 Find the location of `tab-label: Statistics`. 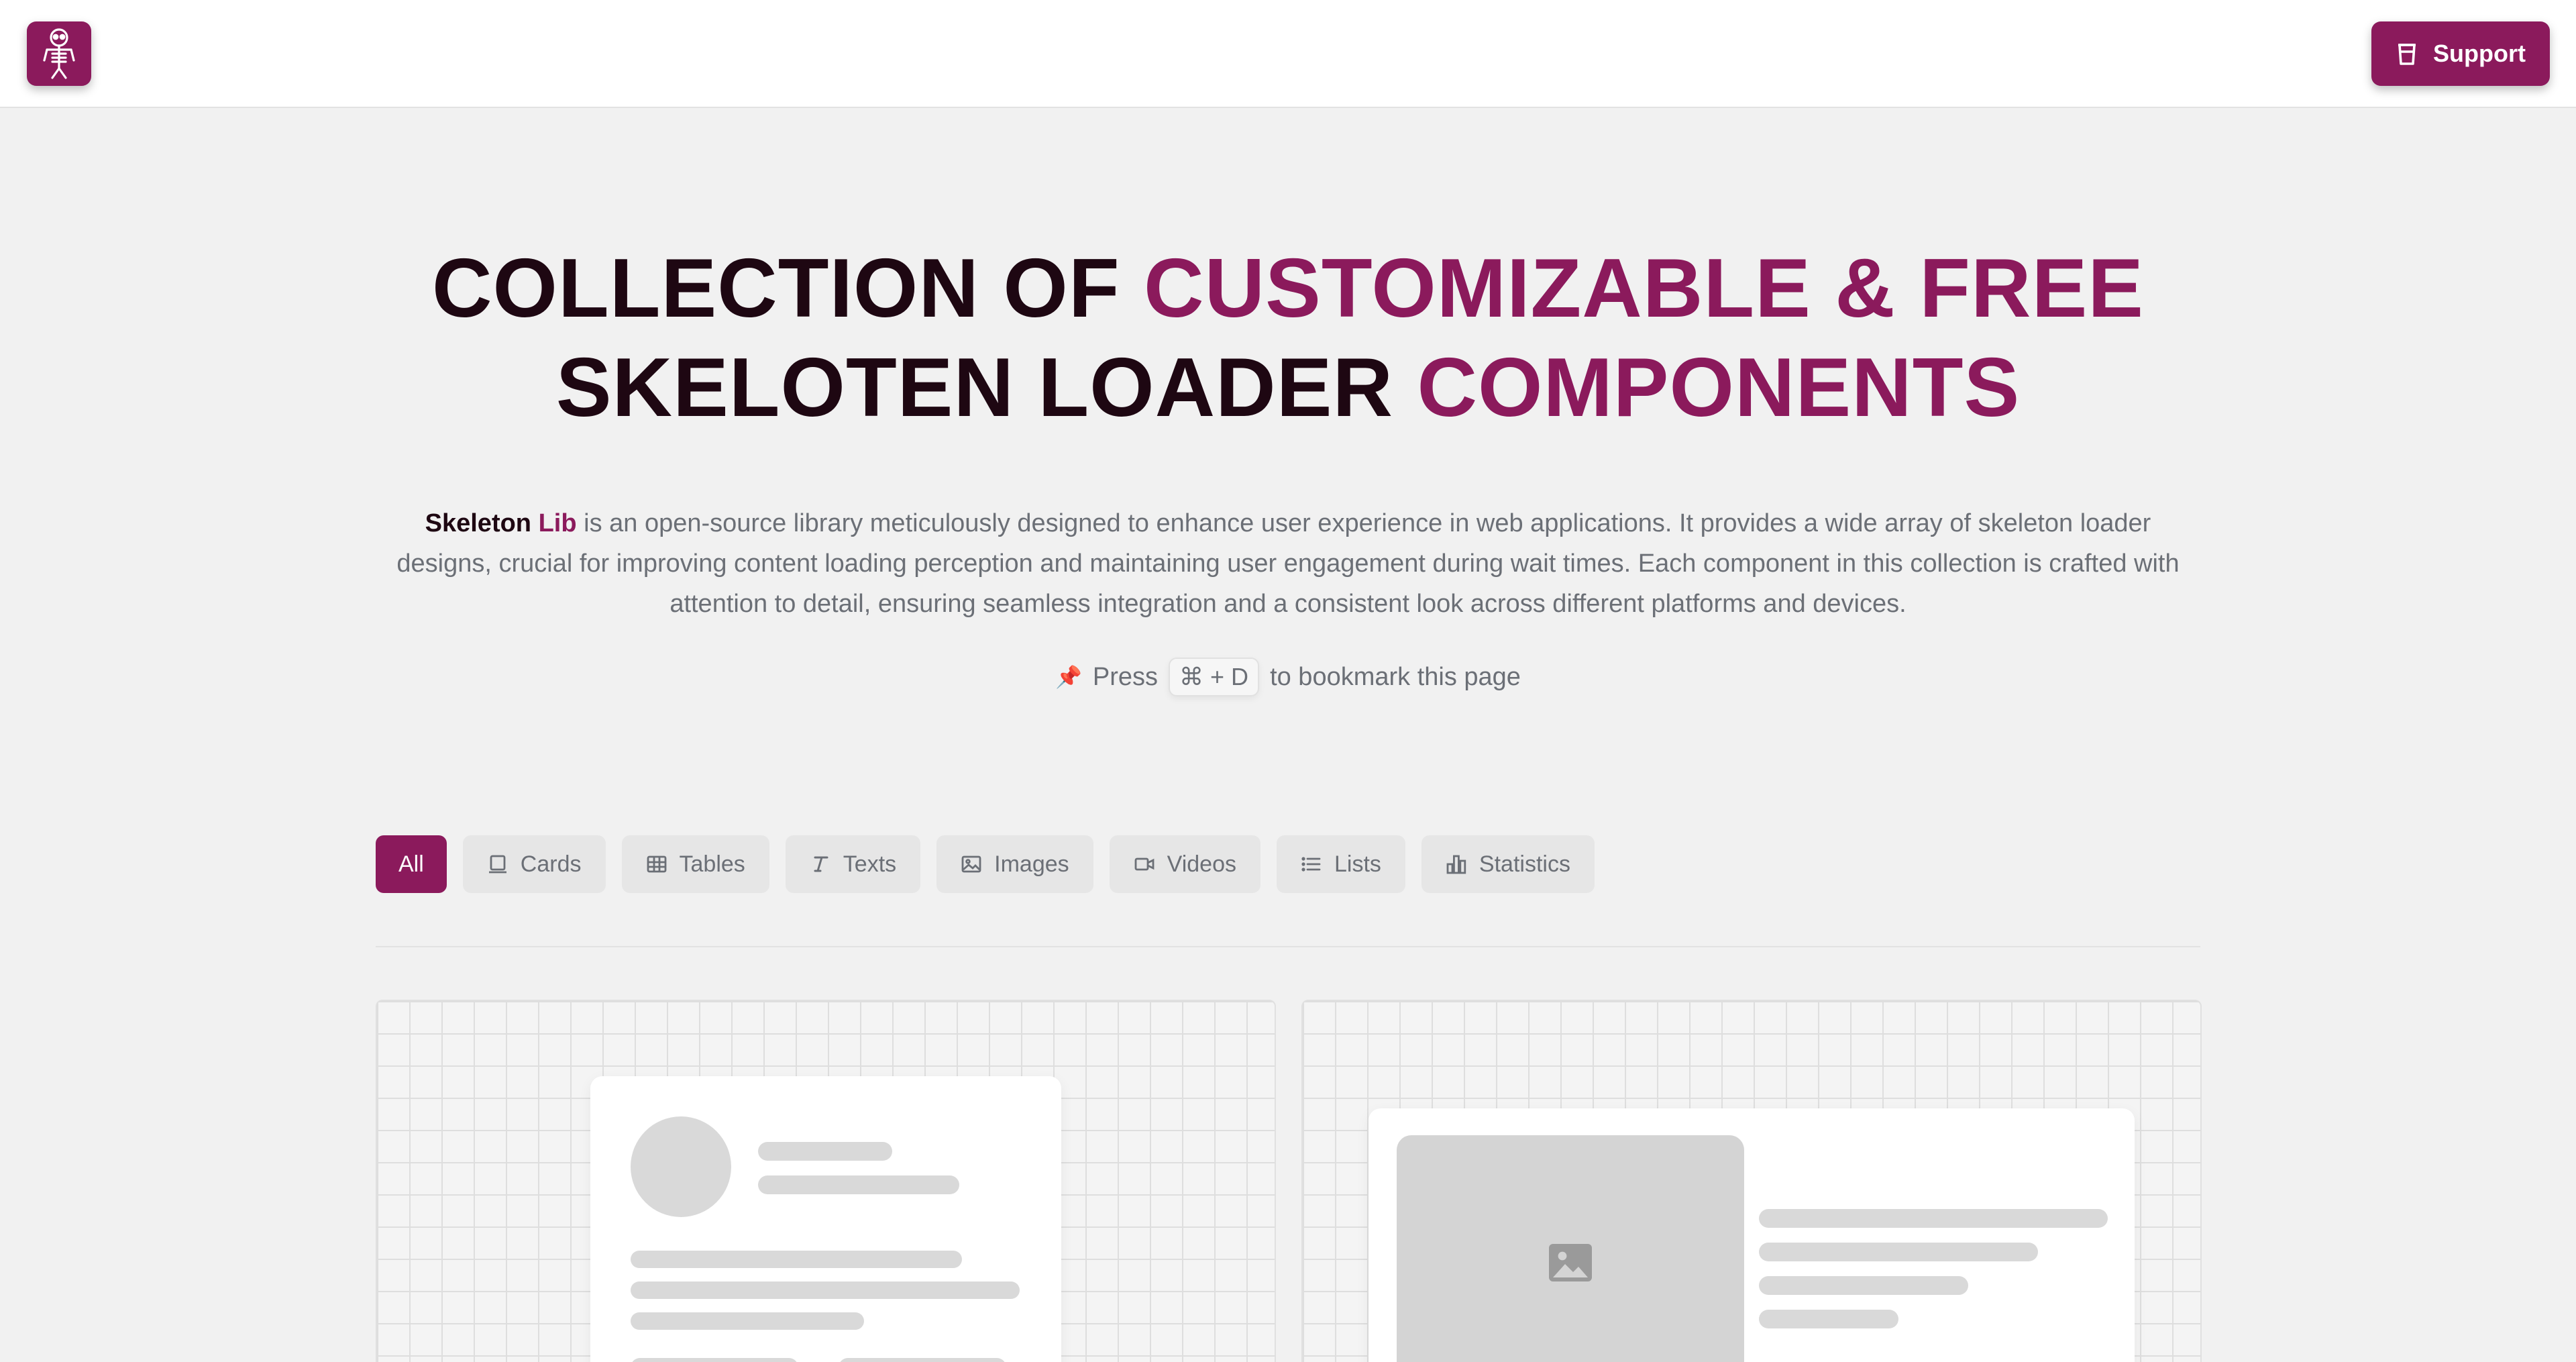

tab-label: Statistics is located at coordinates (1524, 864).